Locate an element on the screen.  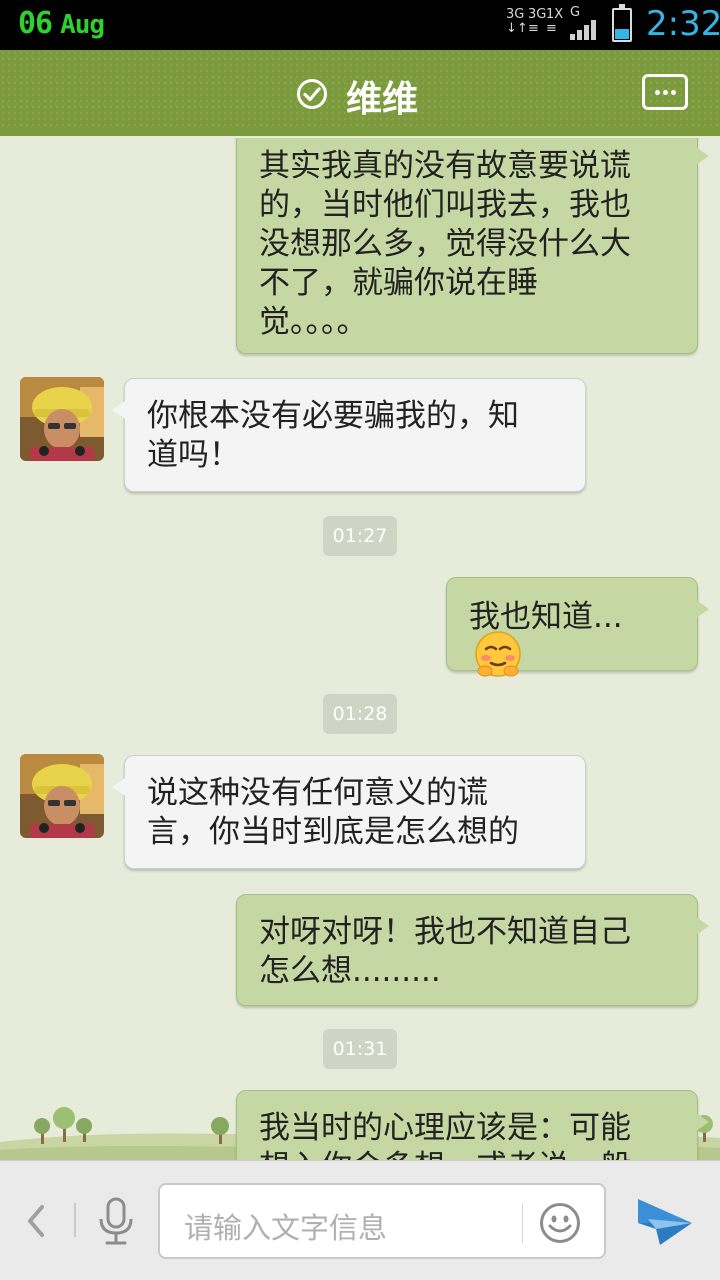
message-line: 言，你当时到底是怎么想的 is located at coordinates (333, 832).